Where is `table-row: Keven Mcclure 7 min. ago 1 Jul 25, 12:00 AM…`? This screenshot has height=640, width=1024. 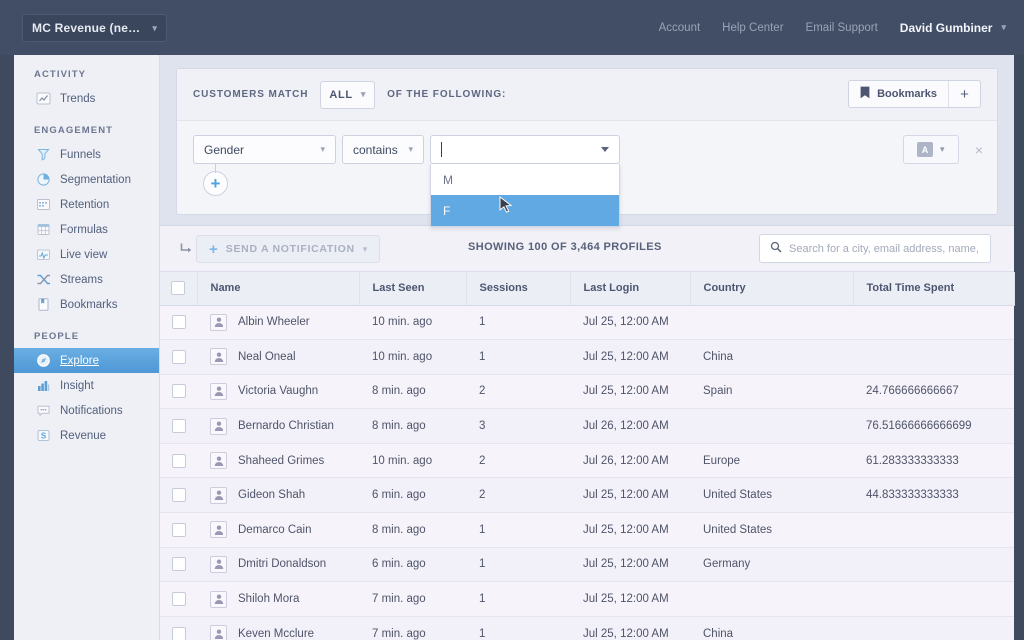
table-row: Keven Mcclure 7 min. ago 1 Jul 25, 12:00 AM… is located at coordinates (587, 628).